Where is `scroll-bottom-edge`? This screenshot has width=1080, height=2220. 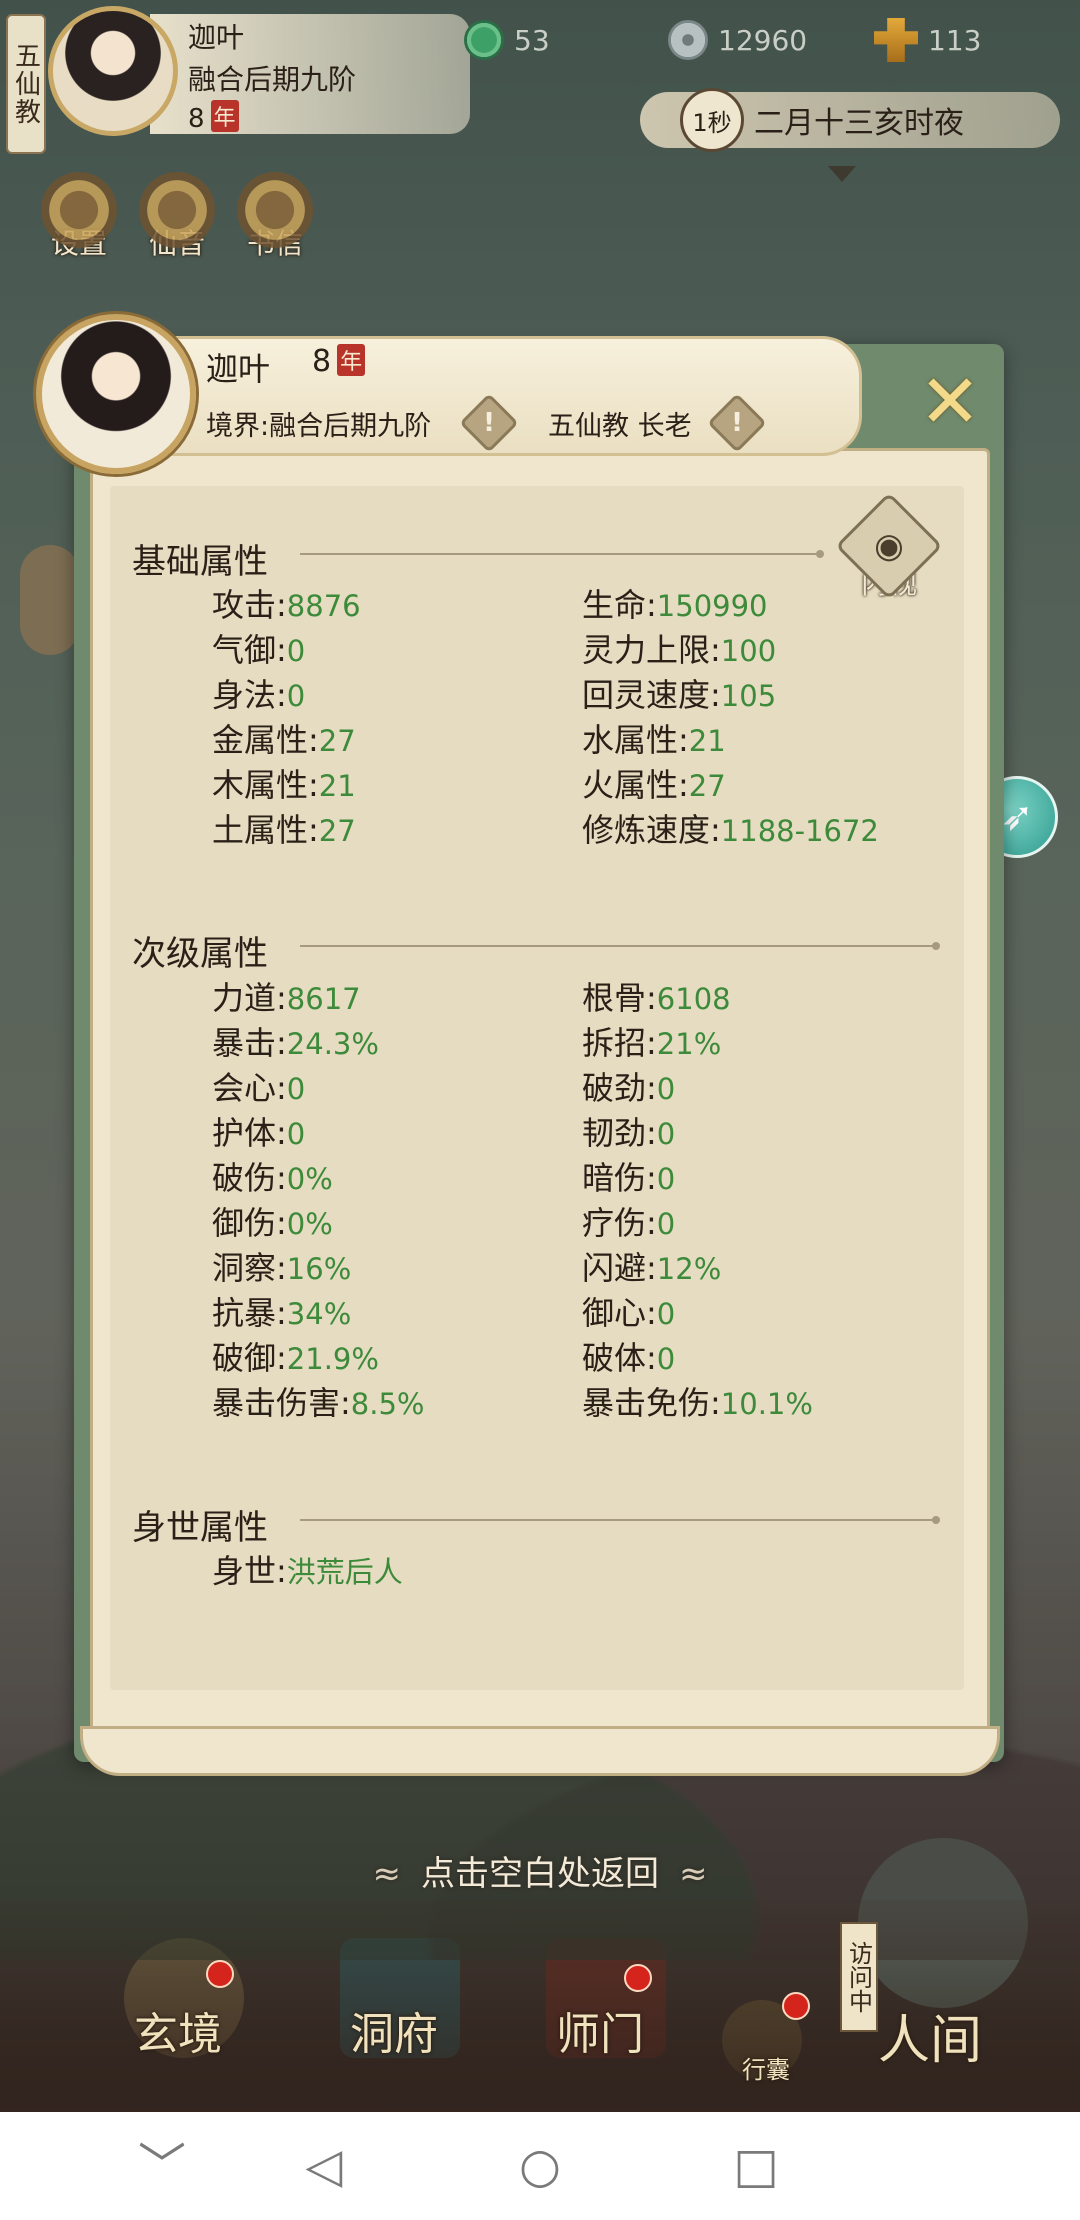 scroll-bottom-edge is located at coordinates (540, 1751).